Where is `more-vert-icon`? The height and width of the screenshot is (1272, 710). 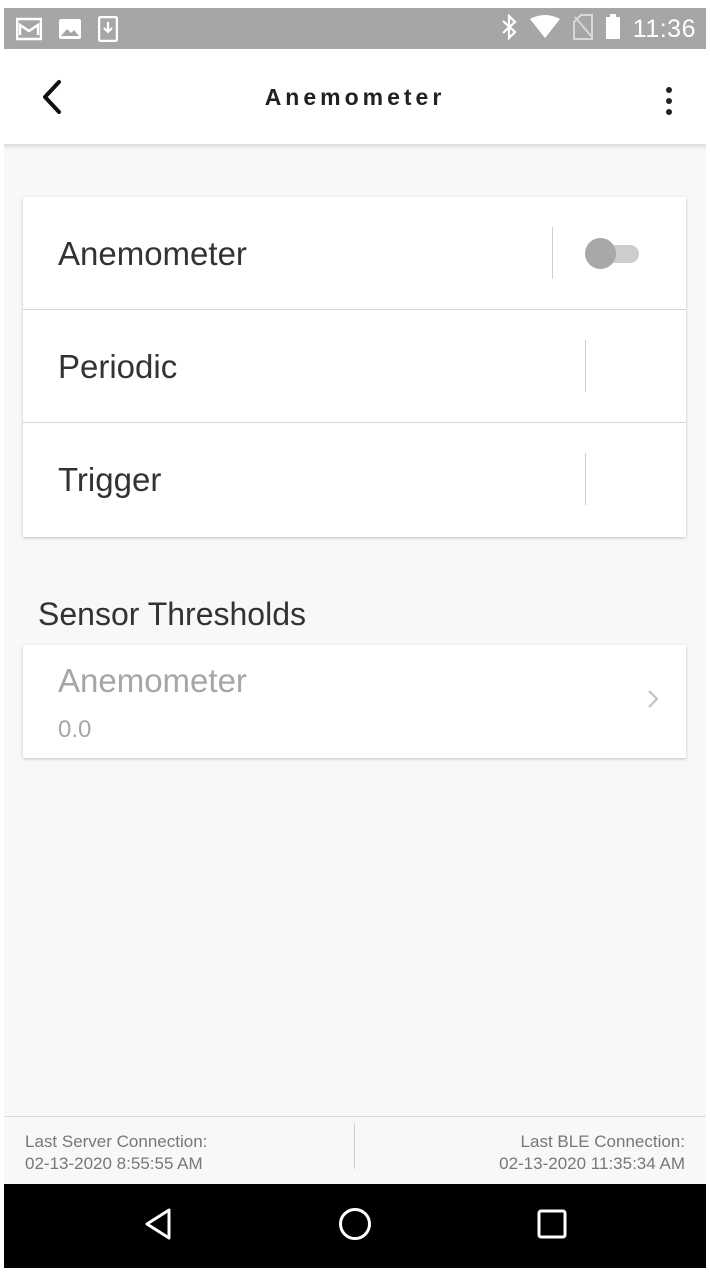 more-vert-icon is located at coordinates (669, 90).